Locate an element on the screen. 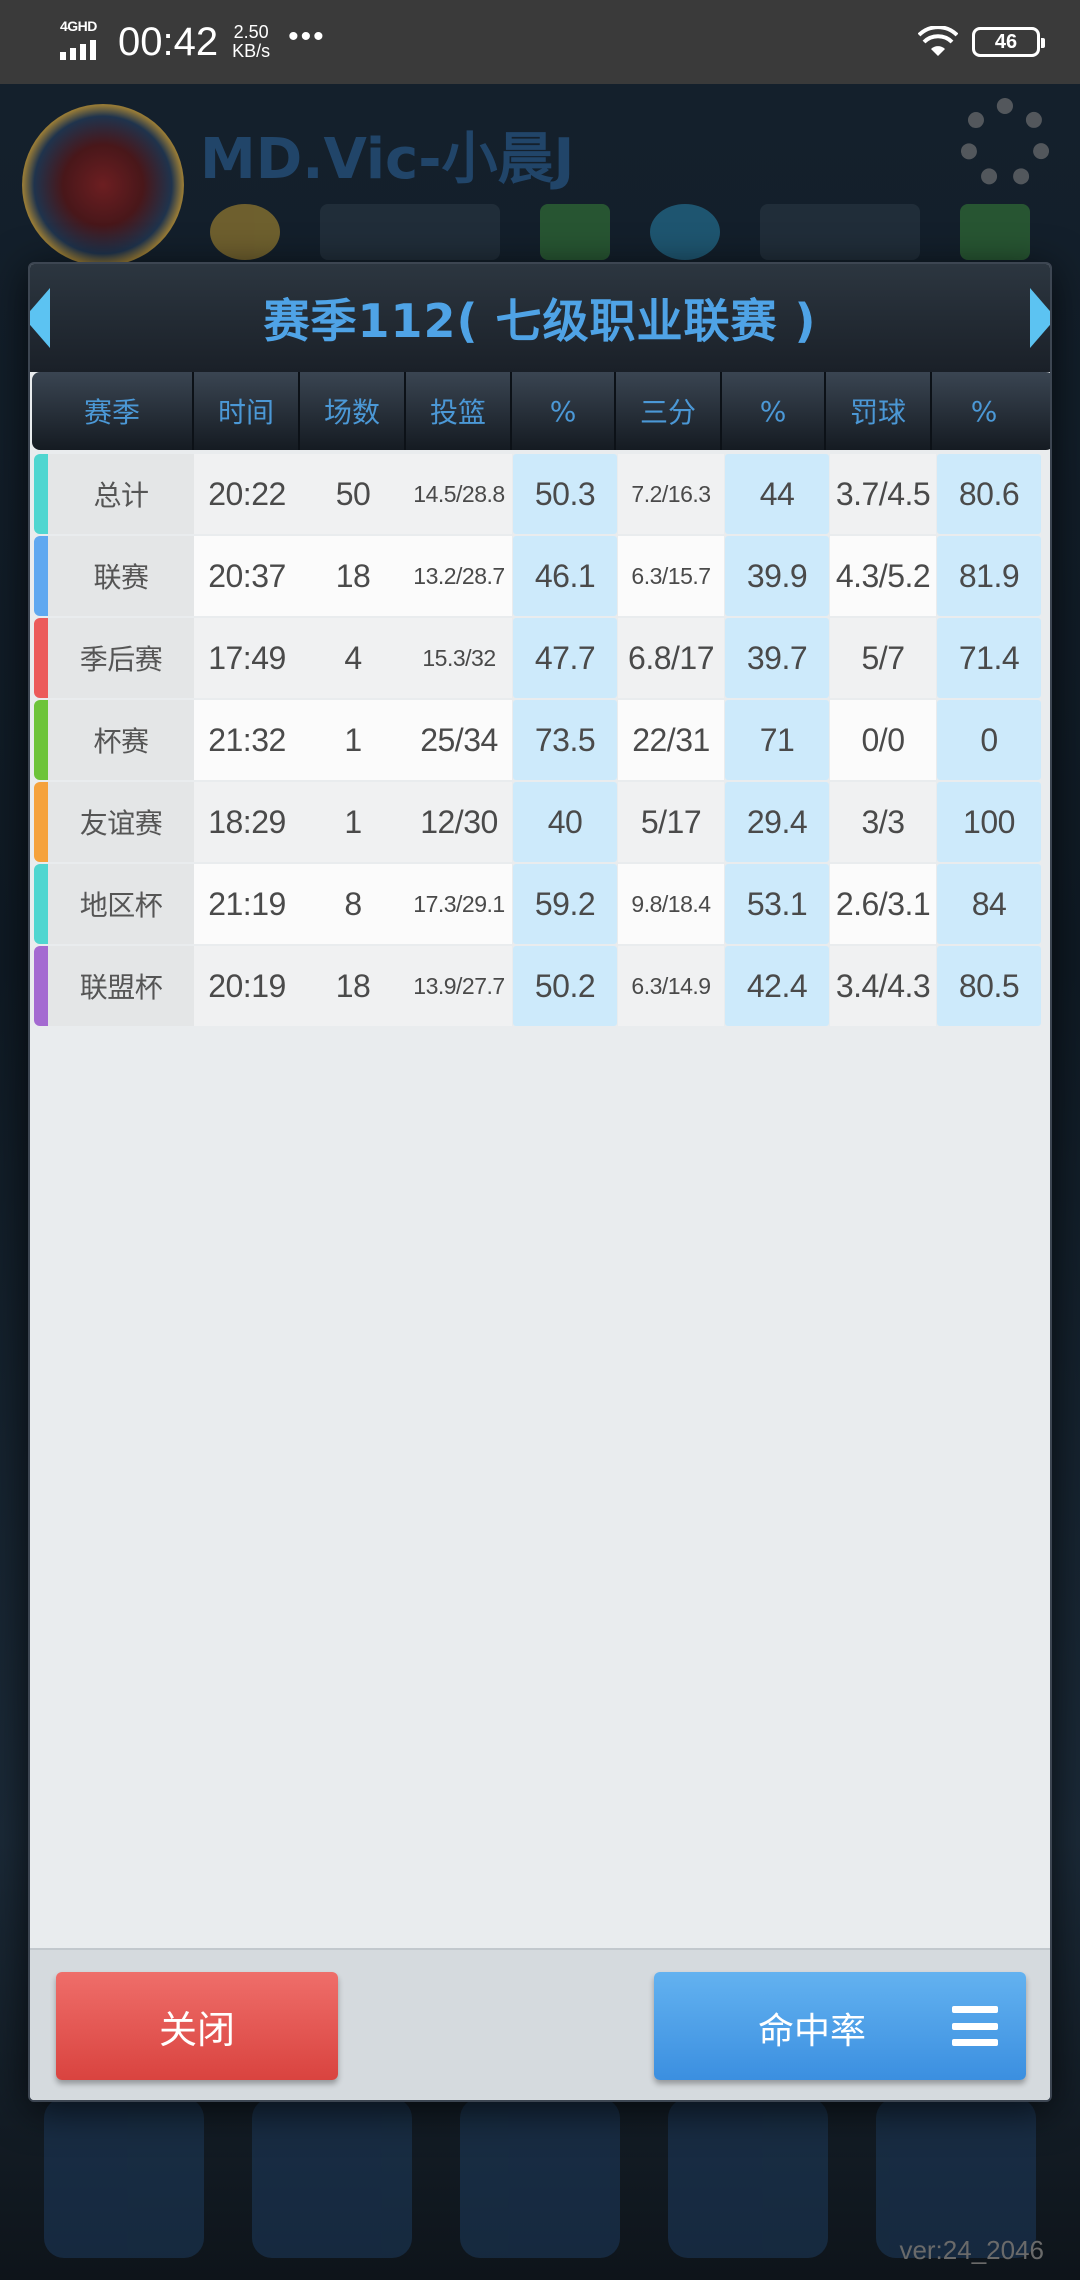 This screenshot has width=1080, height=2280. cell-three: 6.3/15.7 is located at coordinates (671, 576).